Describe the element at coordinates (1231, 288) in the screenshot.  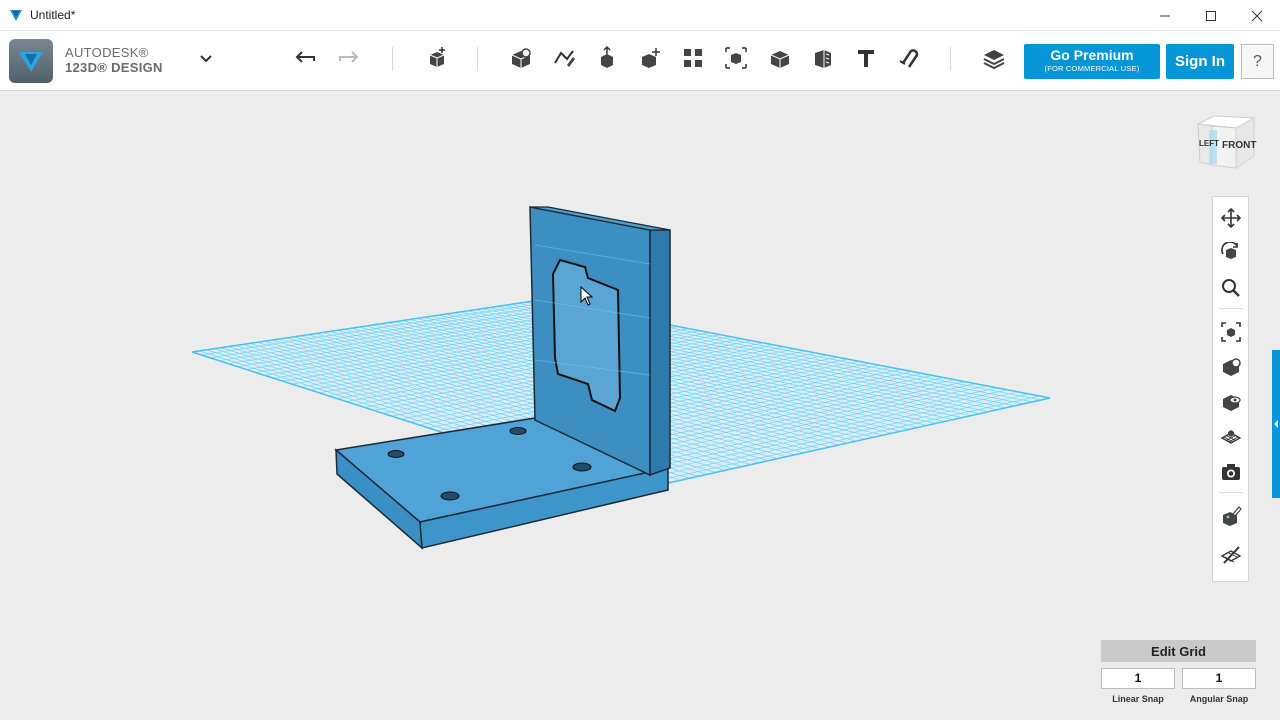
I see `zoom-icon` at that location.